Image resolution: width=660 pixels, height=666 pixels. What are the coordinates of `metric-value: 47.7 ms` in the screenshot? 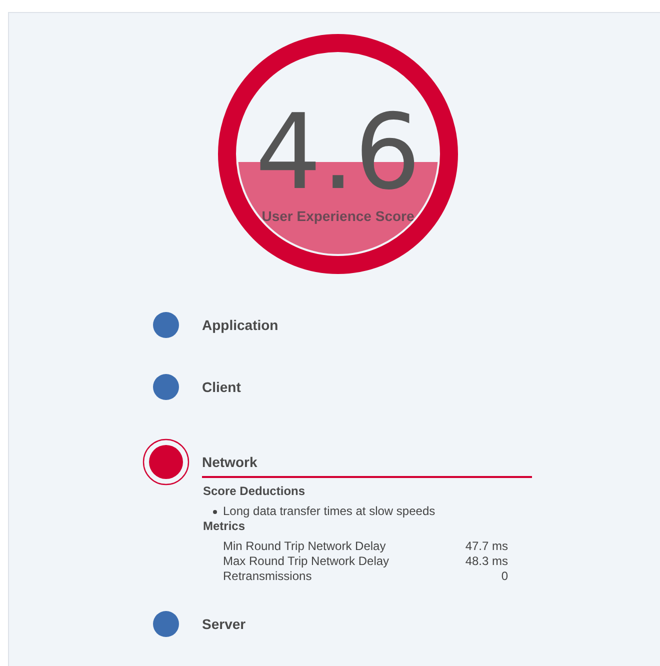 It's located at (486, 546).